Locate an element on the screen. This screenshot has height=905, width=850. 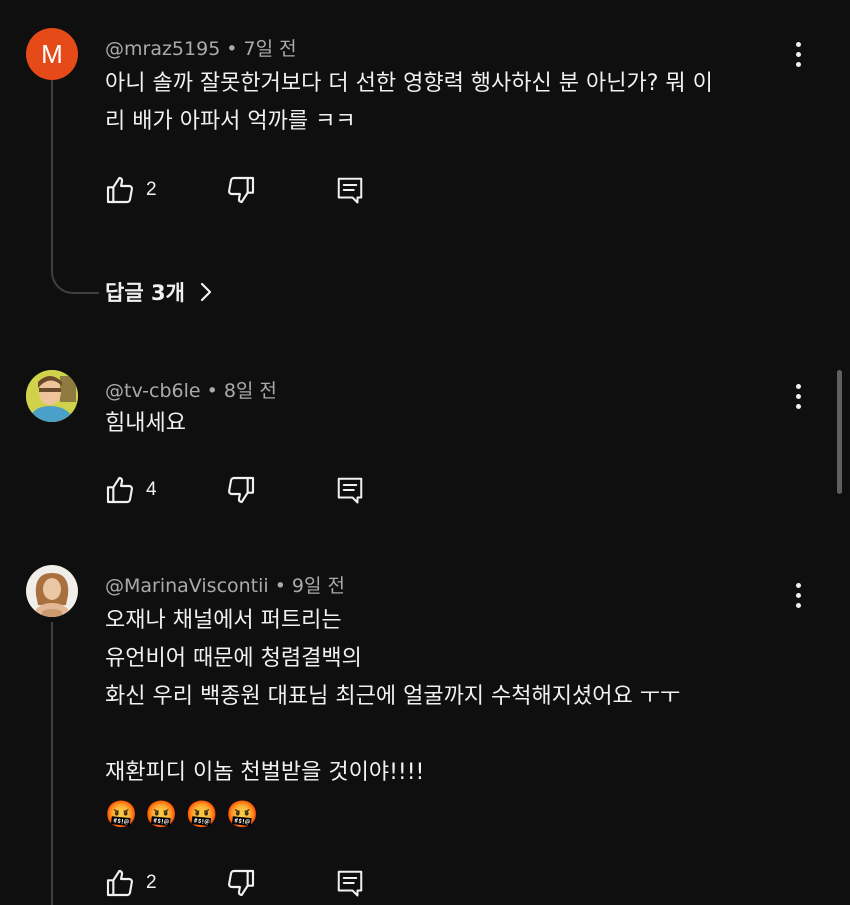
comment-actions: 4 is located at coordinates (250, 490).